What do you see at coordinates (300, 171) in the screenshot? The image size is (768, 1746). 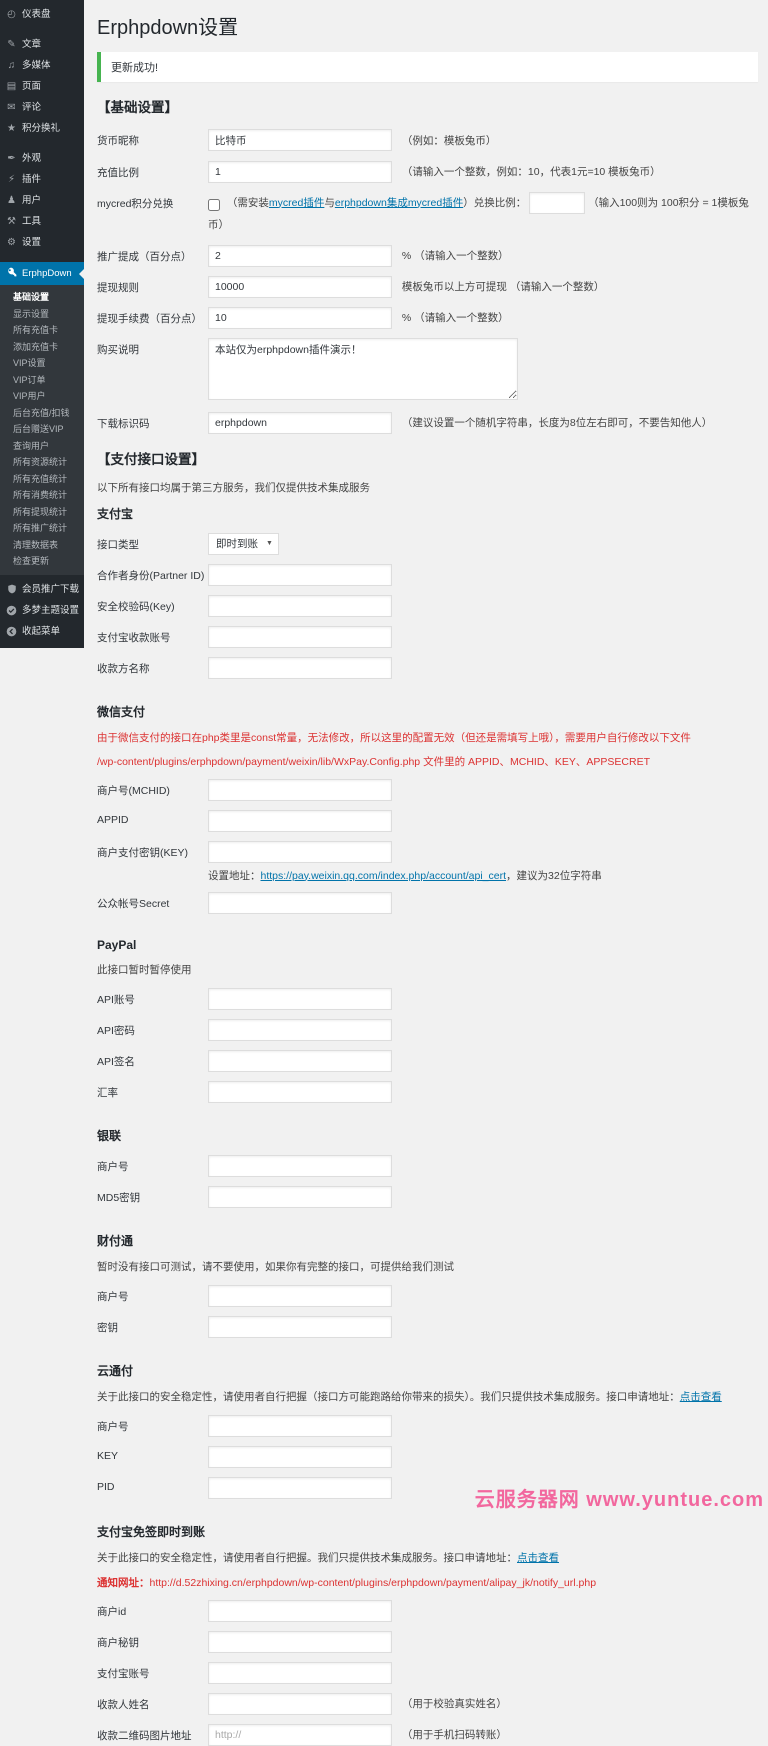 I see `recharge-ratio-input` at bounding box center [300, 171].